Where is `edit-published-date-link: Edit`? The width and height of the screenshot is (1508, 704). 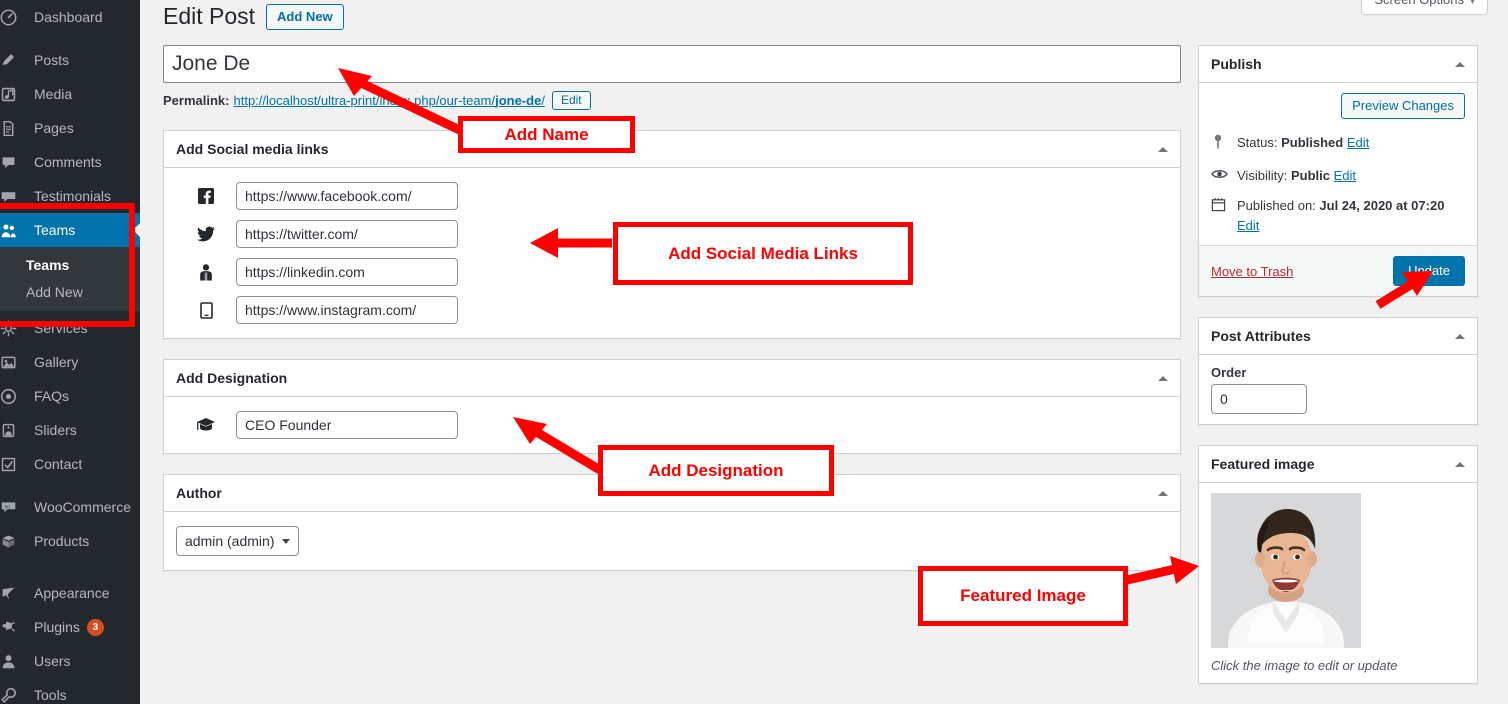 edit-published-date-link: Edit is located at coordinates (1248, 225).